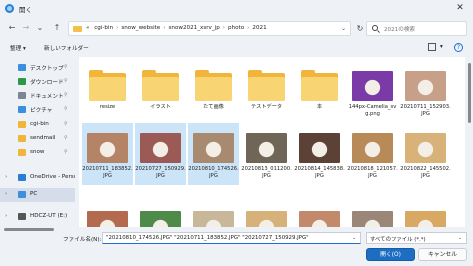 The width and height of the screenshot is (473, 266). Describe the element at coordinates (160, 92) in the screenshot. I see `folder-item: イラスト` at that location.